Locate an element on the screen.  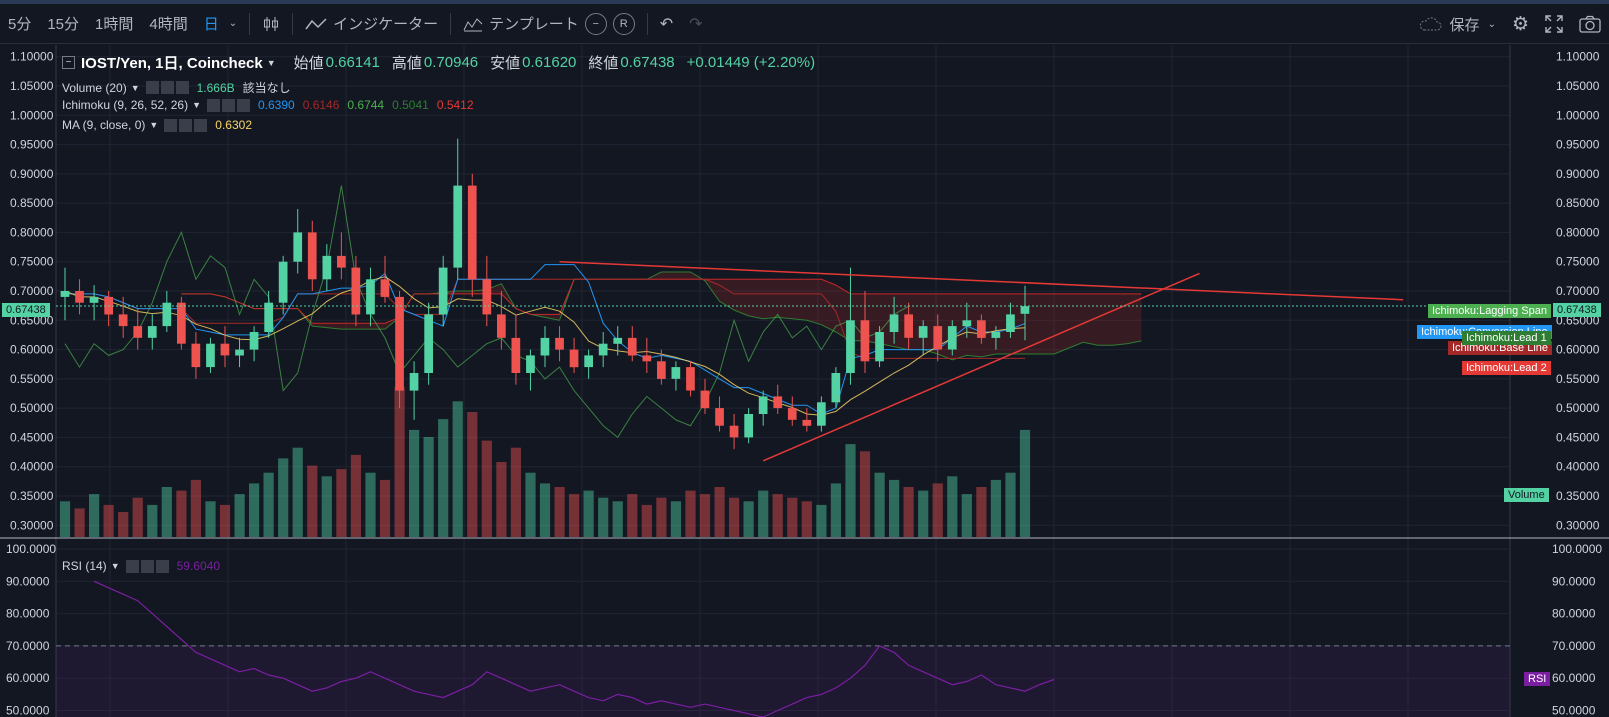
candles-icon is located at coordinates (271, 23).